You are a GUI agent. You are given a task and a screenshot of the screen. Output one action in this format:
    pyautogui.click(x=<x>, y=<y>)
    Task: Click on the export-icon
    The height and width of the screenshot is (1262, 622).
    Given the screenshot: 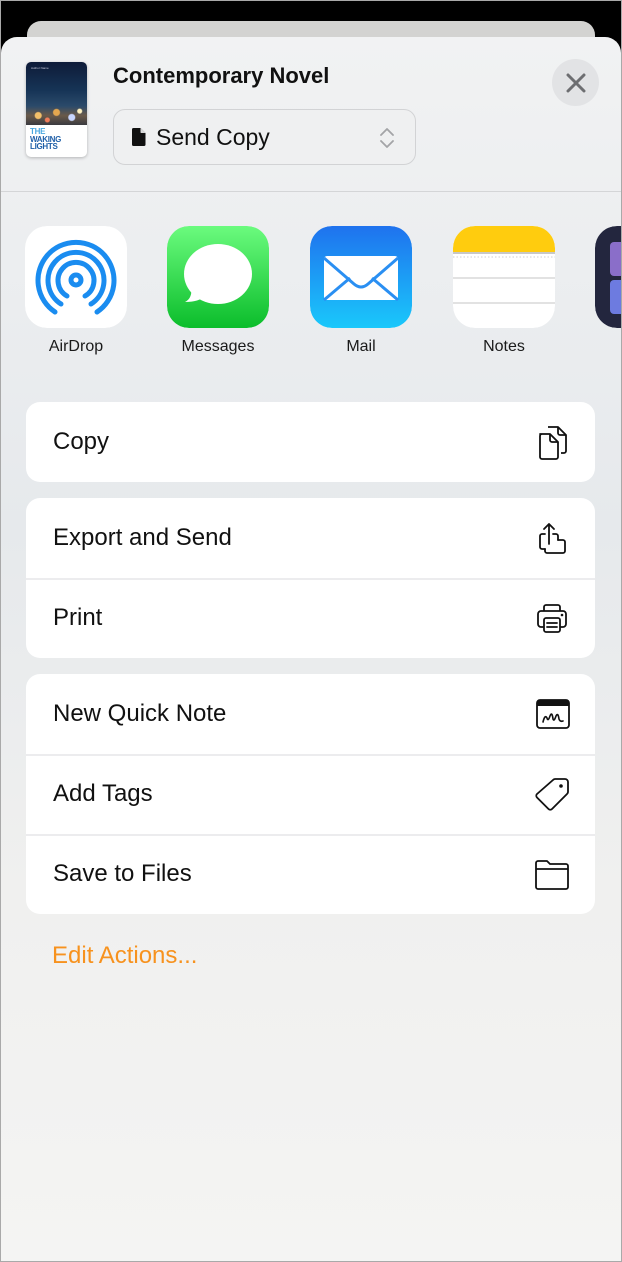 What is the action you would take?
    pyautogui.click(x=552, y=538)
    